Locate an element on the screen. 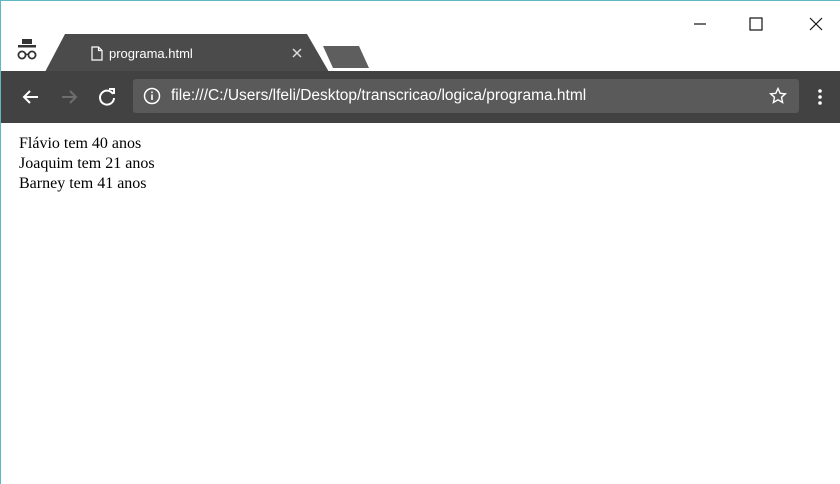 The height and width of the screenshot is (484, 840). page-icon is located at coordinates (97, 53).